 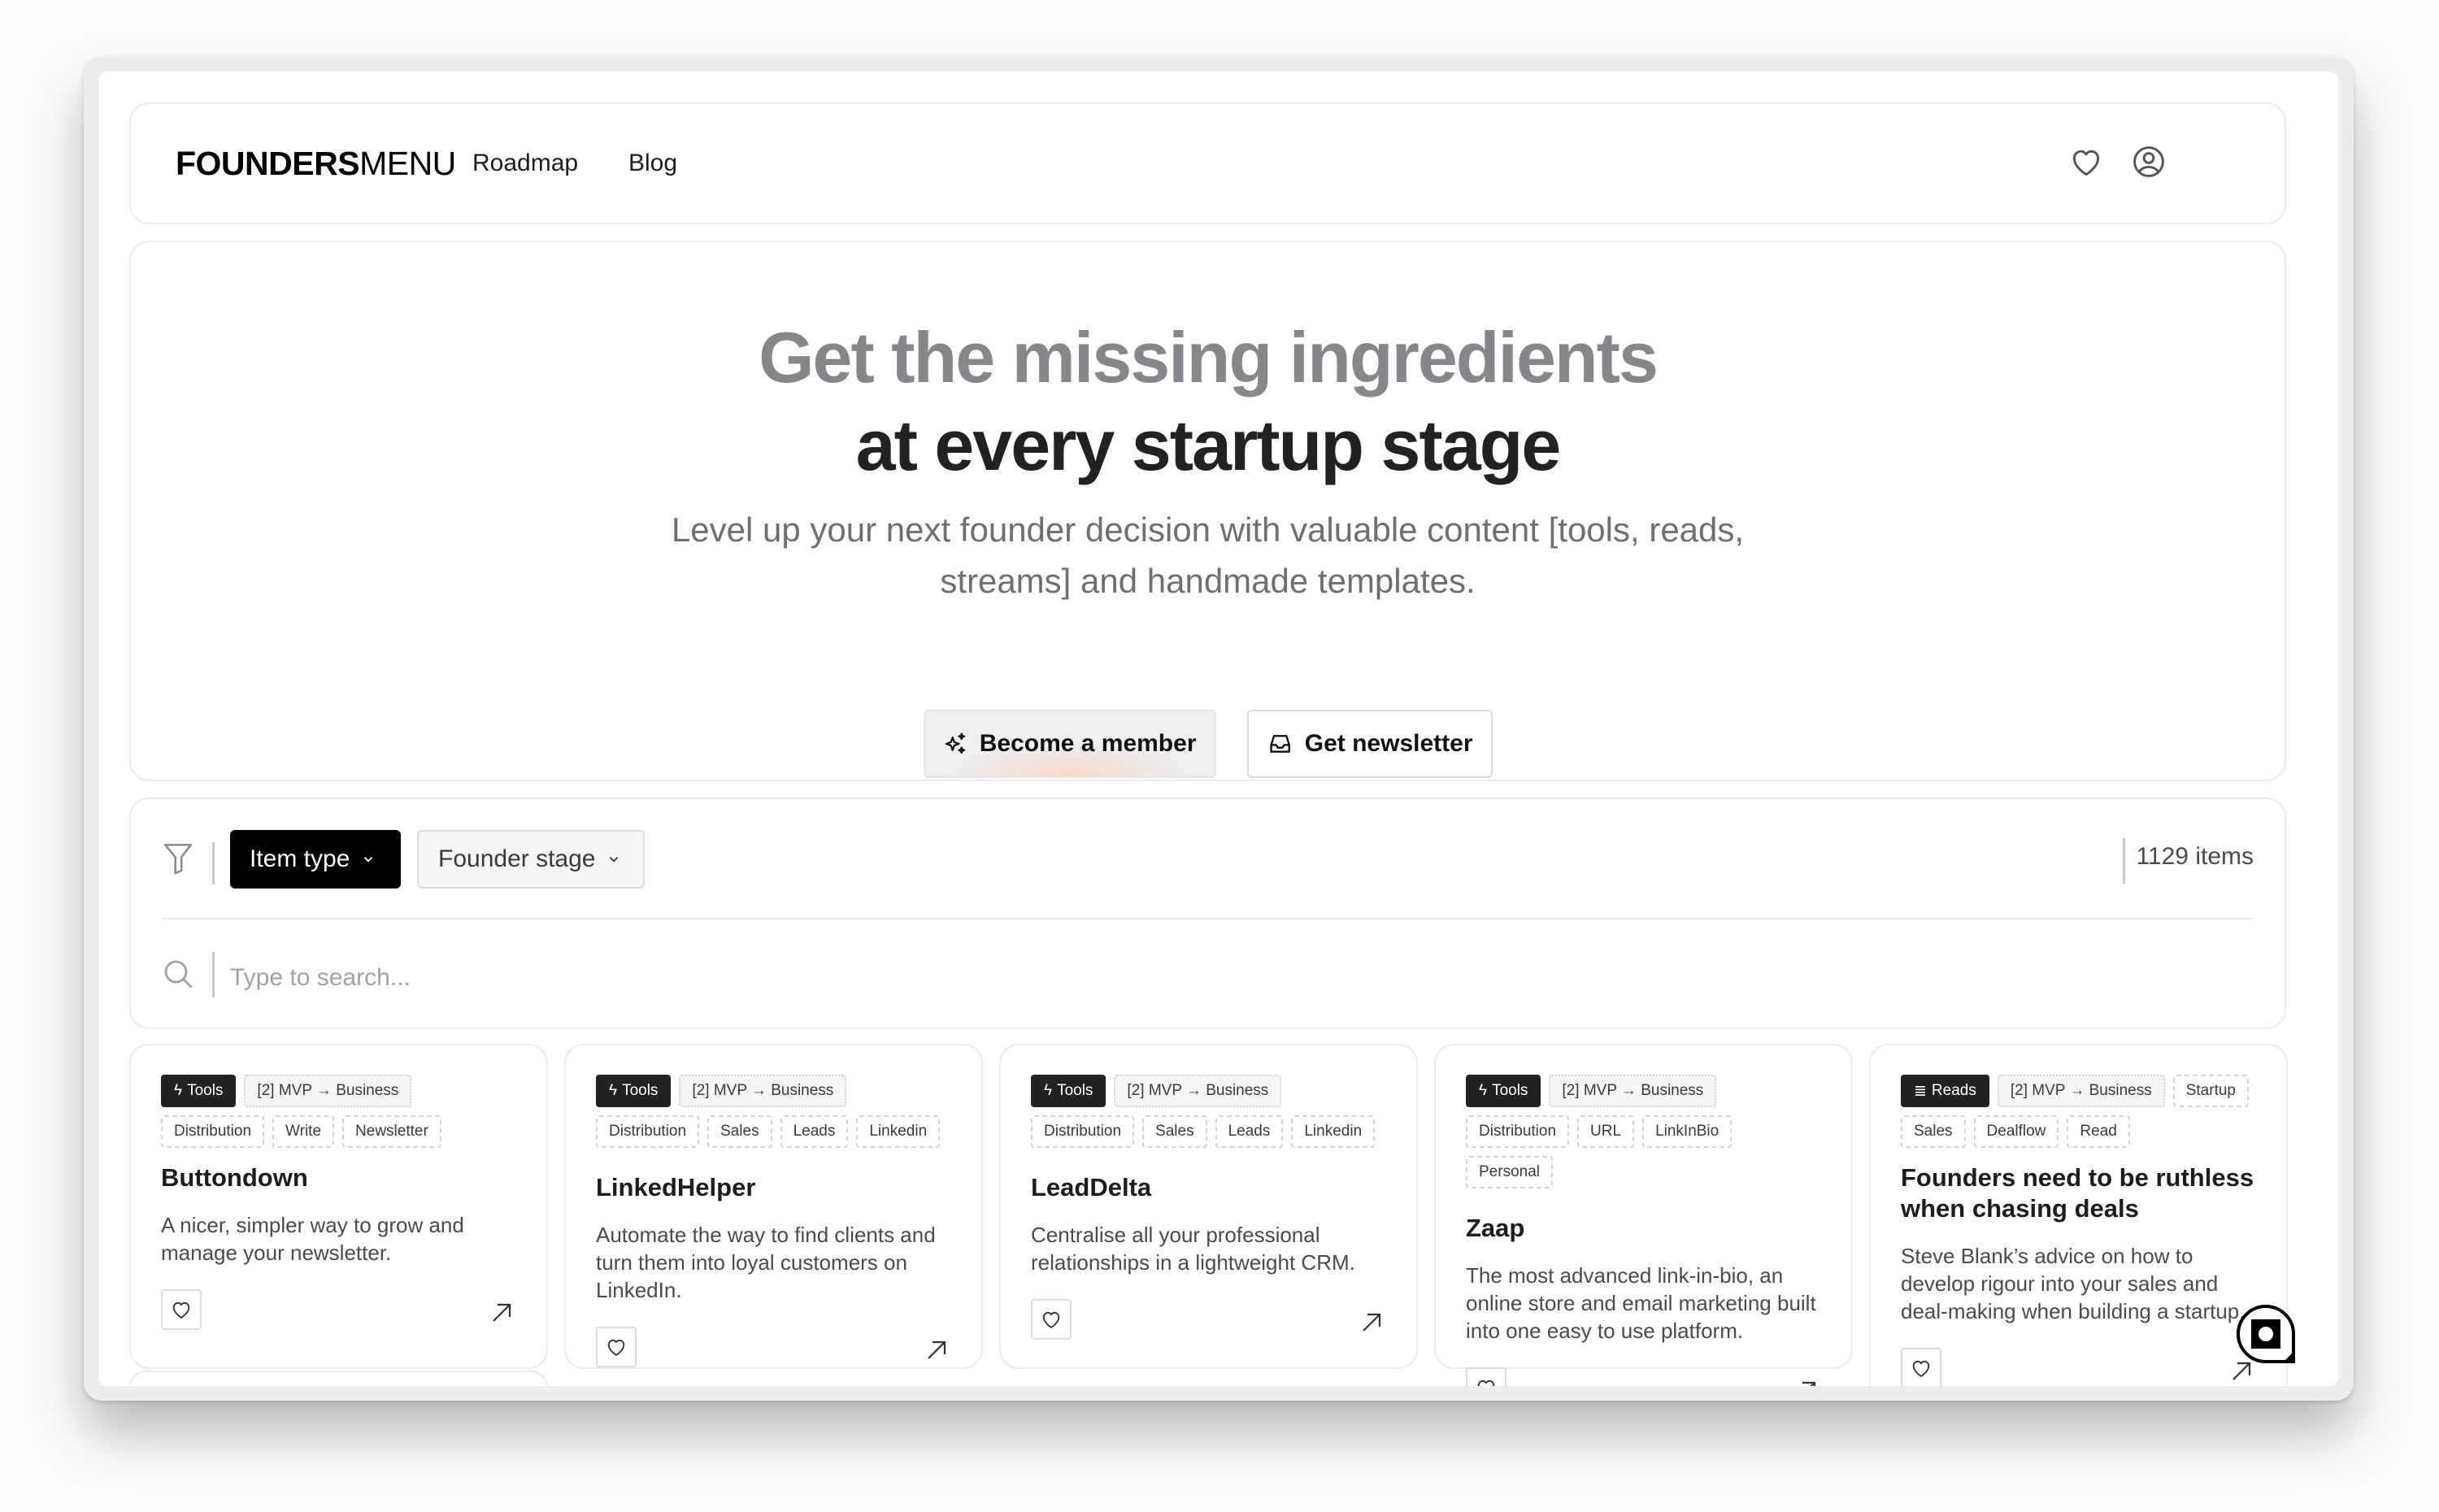 I want to click on item-title: LeadDelta, so click(x=1211, y=1187).